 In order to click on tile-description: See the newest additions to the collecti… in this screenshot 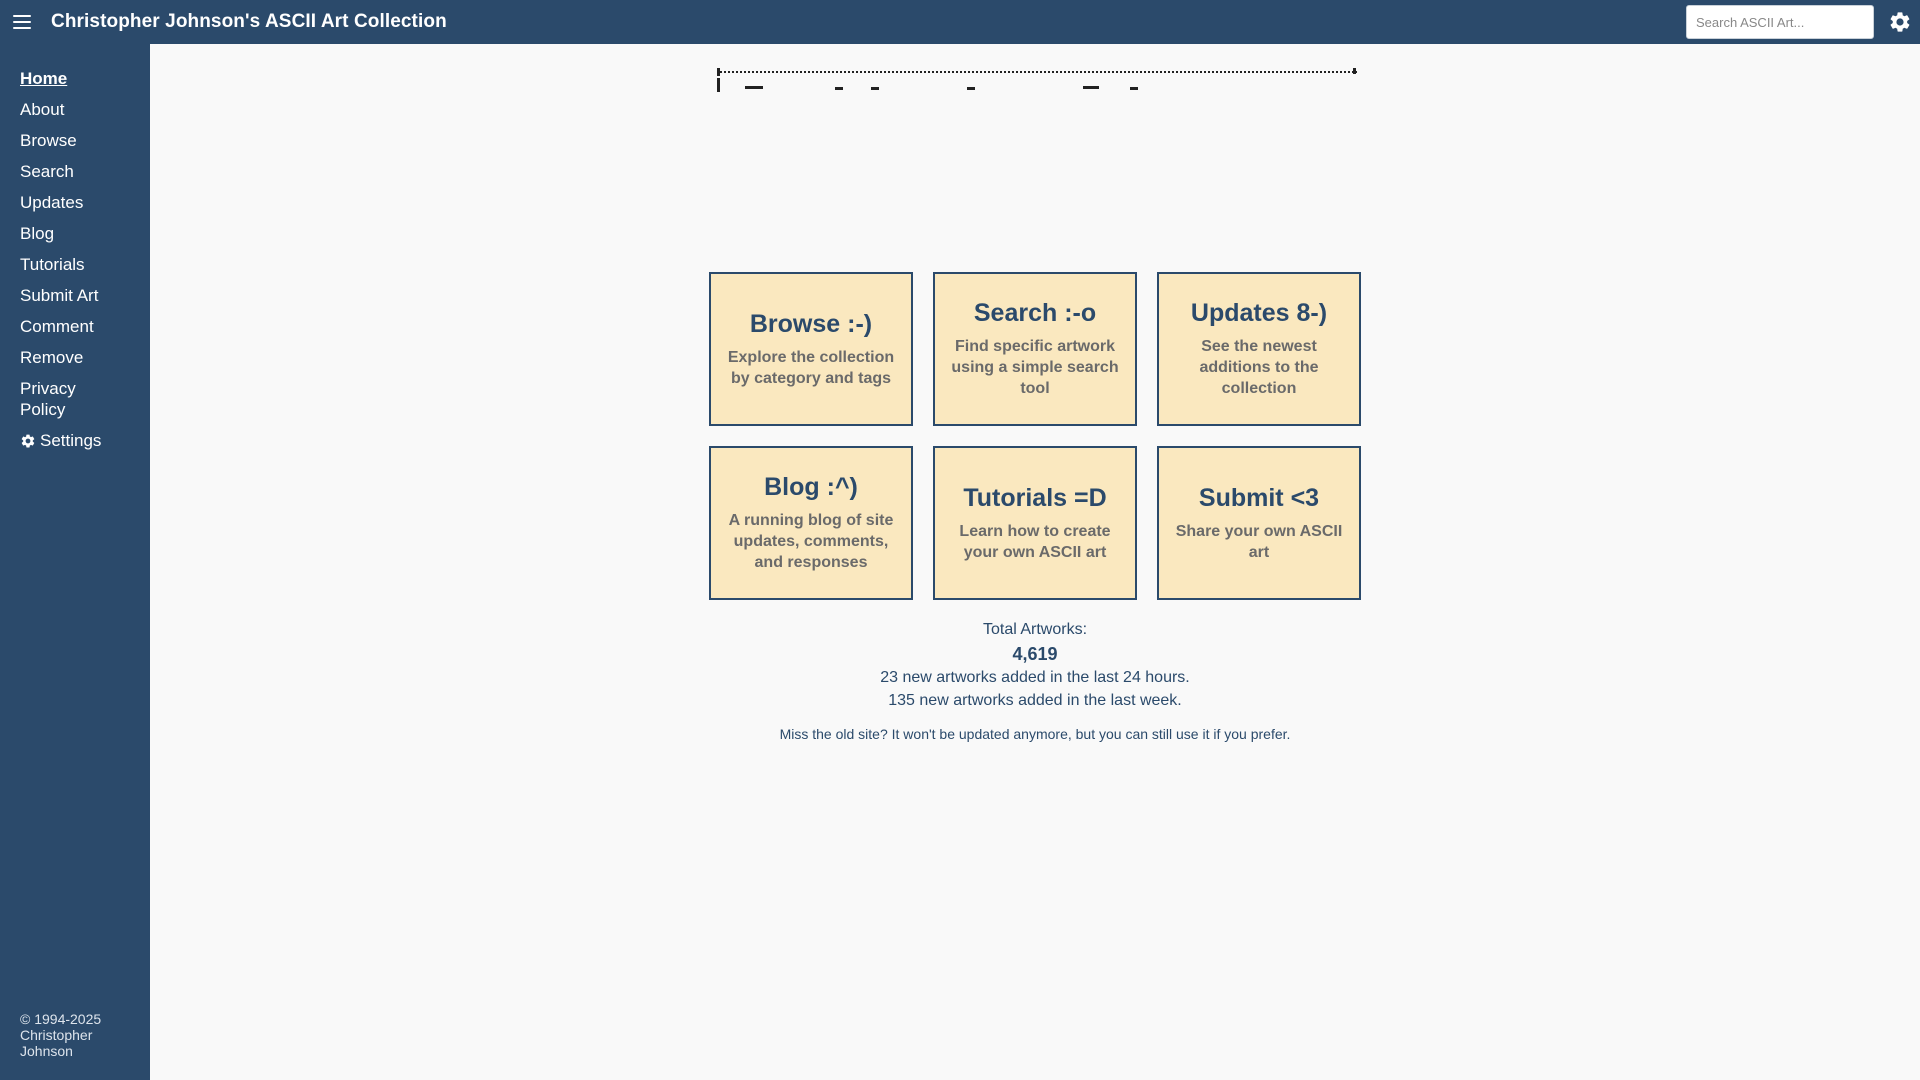, I will do `click(1259, 367)`.